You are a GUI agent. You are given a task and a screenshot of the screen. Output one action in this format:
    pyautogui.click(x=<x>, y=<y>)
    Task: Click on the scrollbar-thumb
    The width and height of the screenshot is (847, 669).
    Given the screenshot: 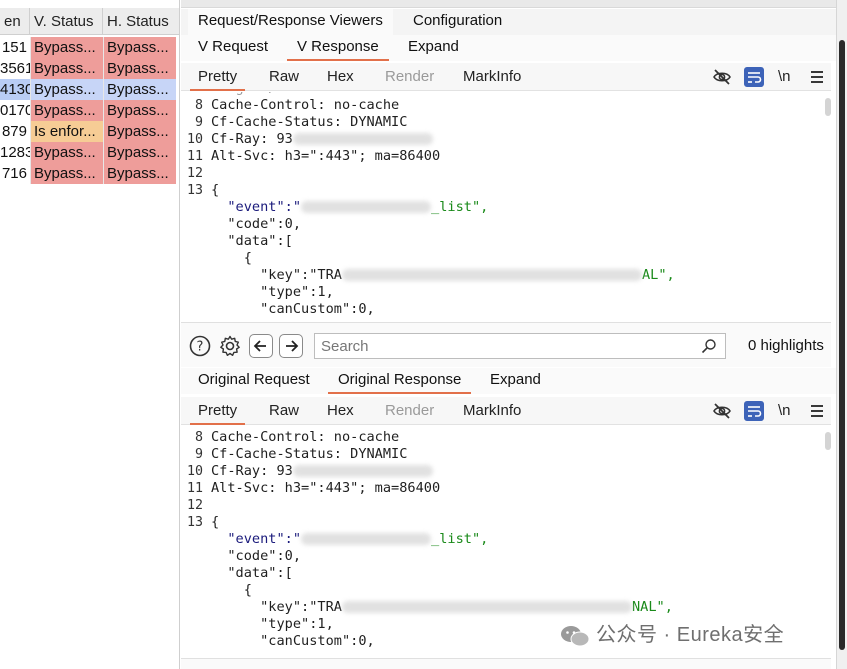 What is the action you would take?
    pyautogui.click(x=842, y=345)
    